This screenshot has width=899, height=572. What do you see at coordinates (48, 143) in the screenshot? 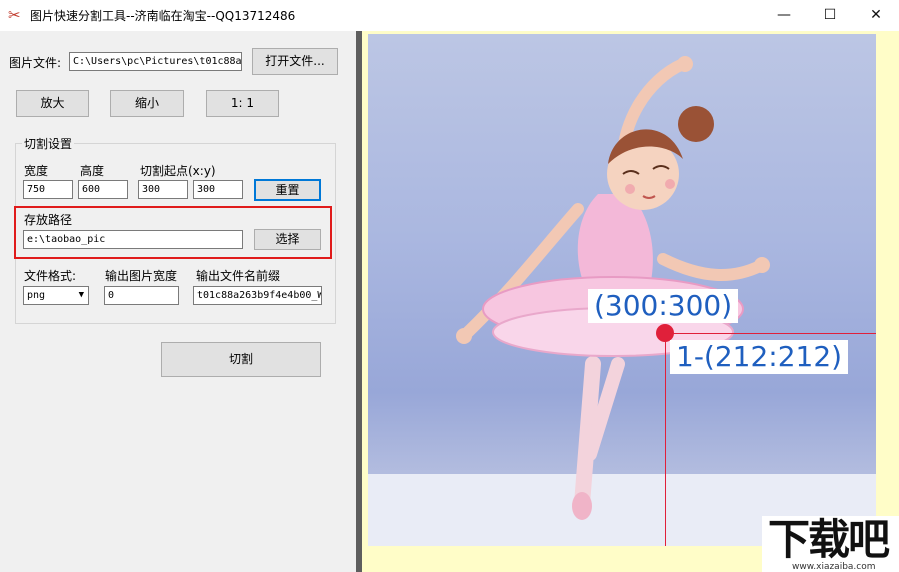
I see `cut-settings-legend: 切割设置` at bounding box center [48, 143].